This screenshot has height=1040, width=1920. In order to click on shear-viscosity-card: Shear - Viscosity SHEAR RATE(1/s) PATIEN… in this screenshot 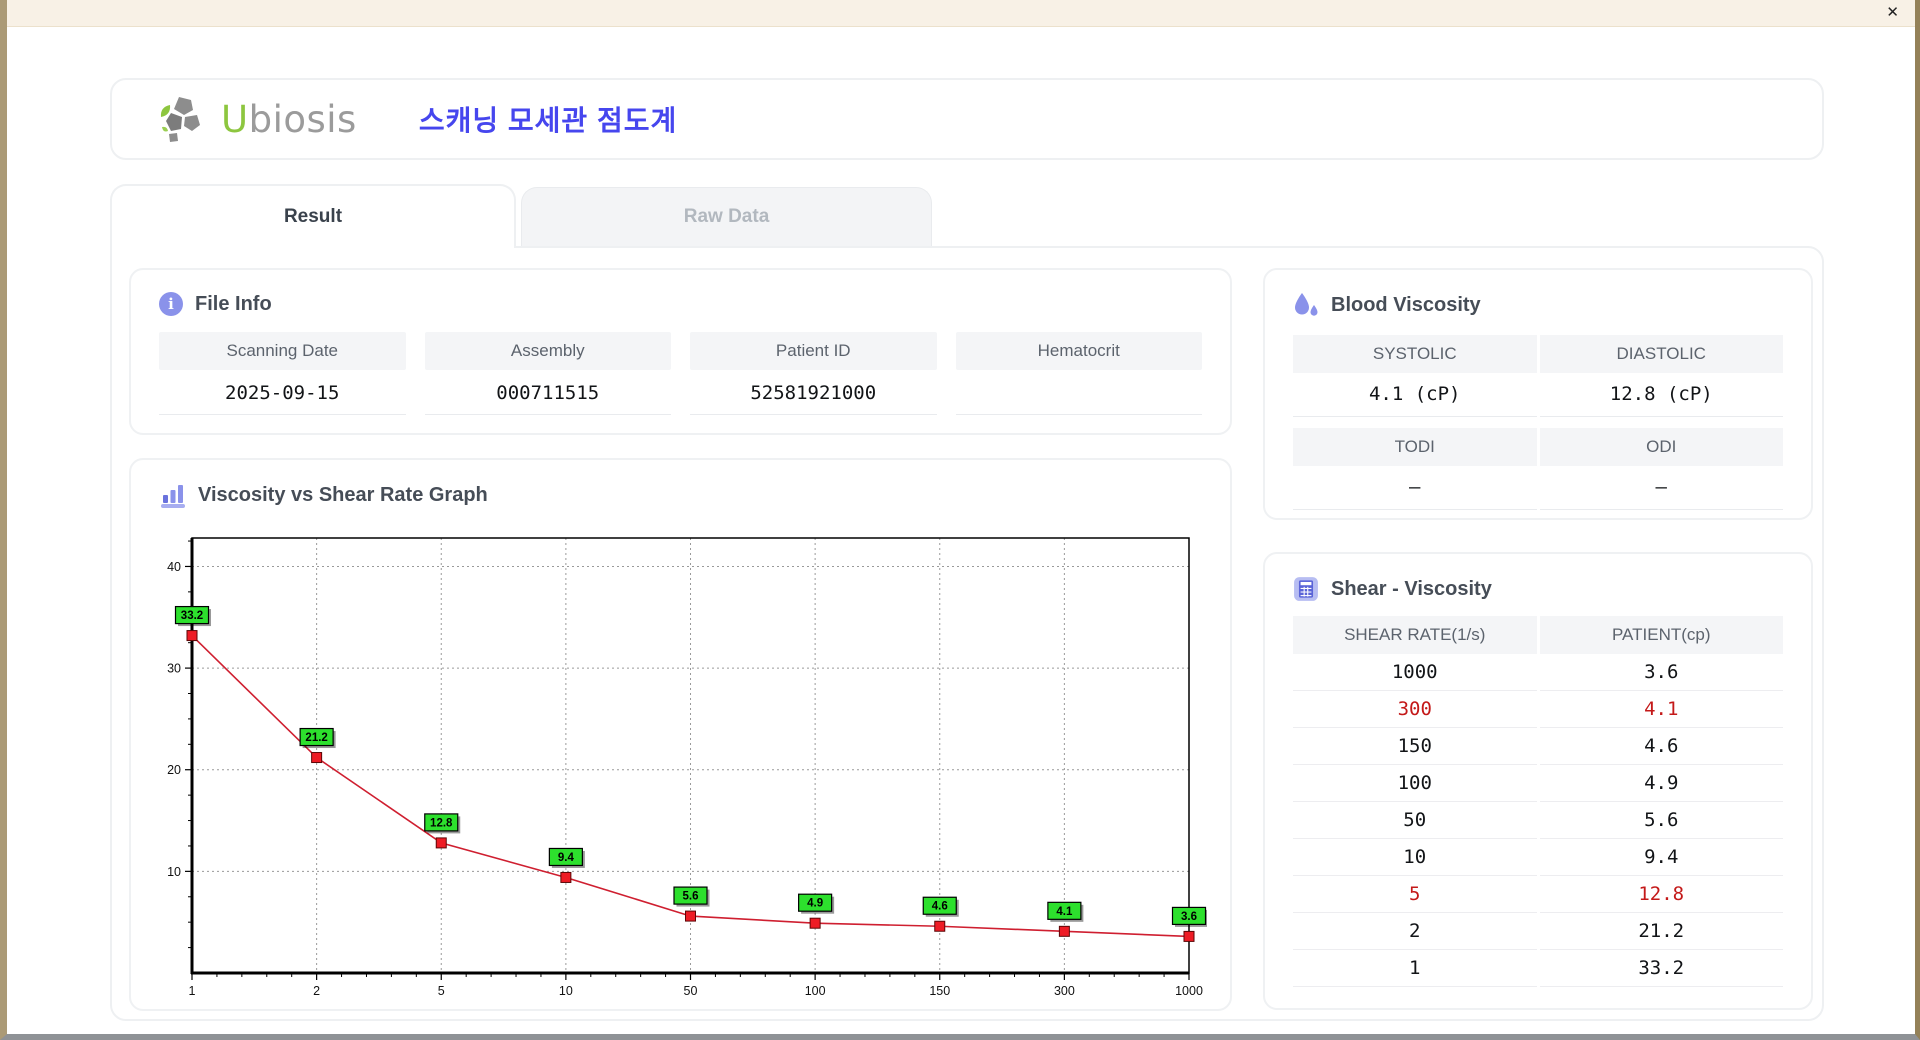, I will do `click(1538, 781)`.